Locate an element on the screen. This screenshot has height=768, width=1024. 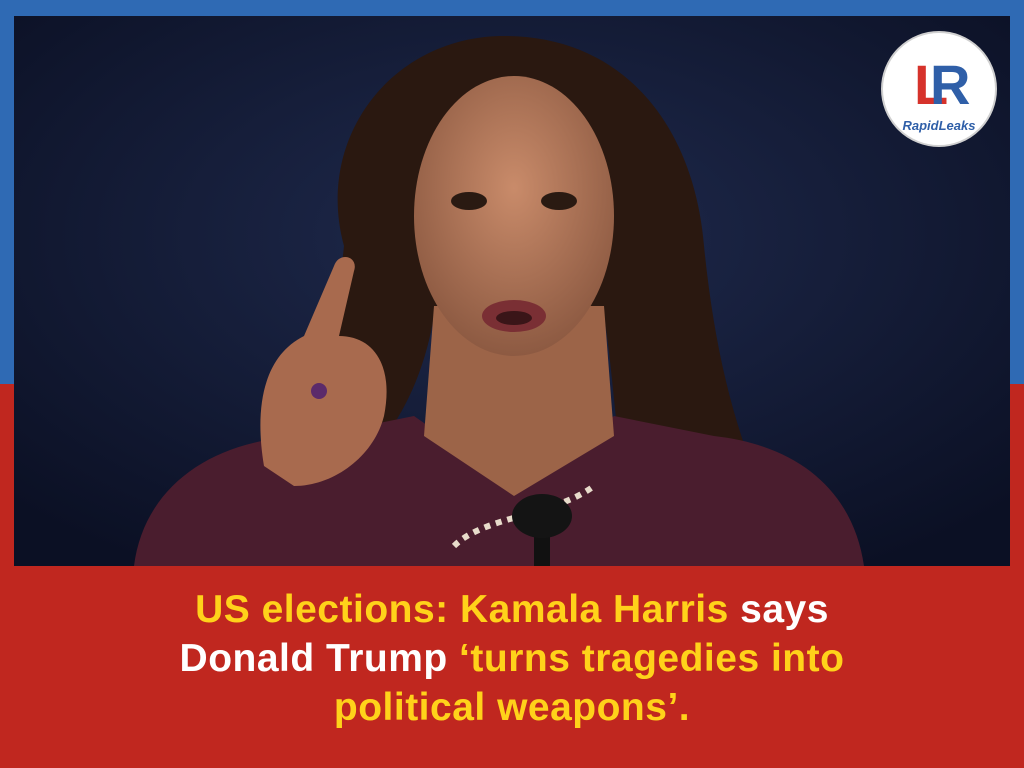
headline-highlight: political weapons’. is located at coordinates (512, 707).